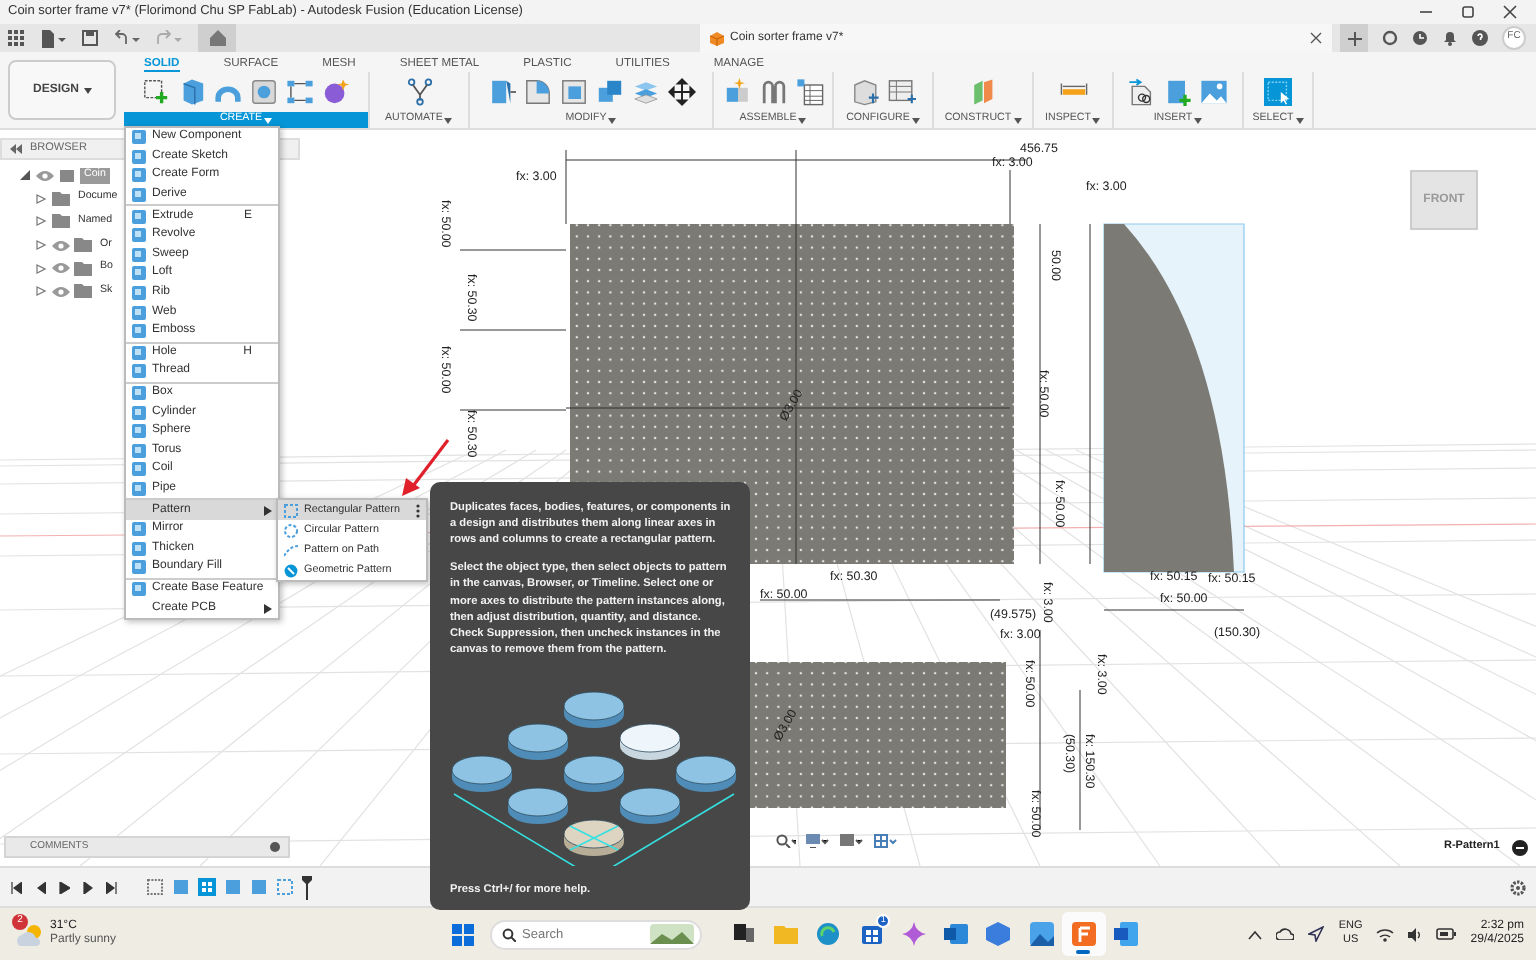 The image size is (1536, 960). I want to click on battery-icon, so click(1446, 934).